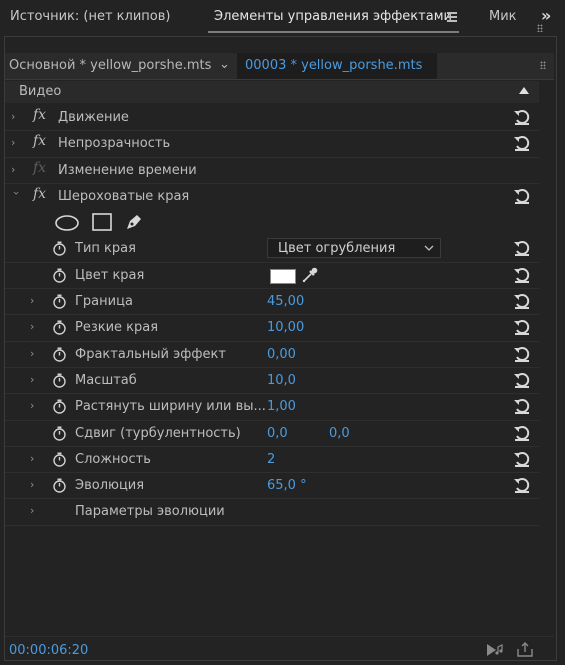 The height and width of the screenshot is (665, 565). I want to click on param-row-stretch: › Растянуть ширину или вы... 1,00, so click(272, 407).